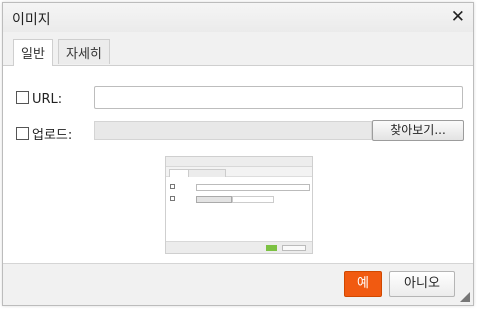 Image resolution: width=477 pixels, height=310 pixels. What do you see at coordinates (458, 17) in the screenshot?
I see `close-icon: ✕` at bounding box center [458, 17].